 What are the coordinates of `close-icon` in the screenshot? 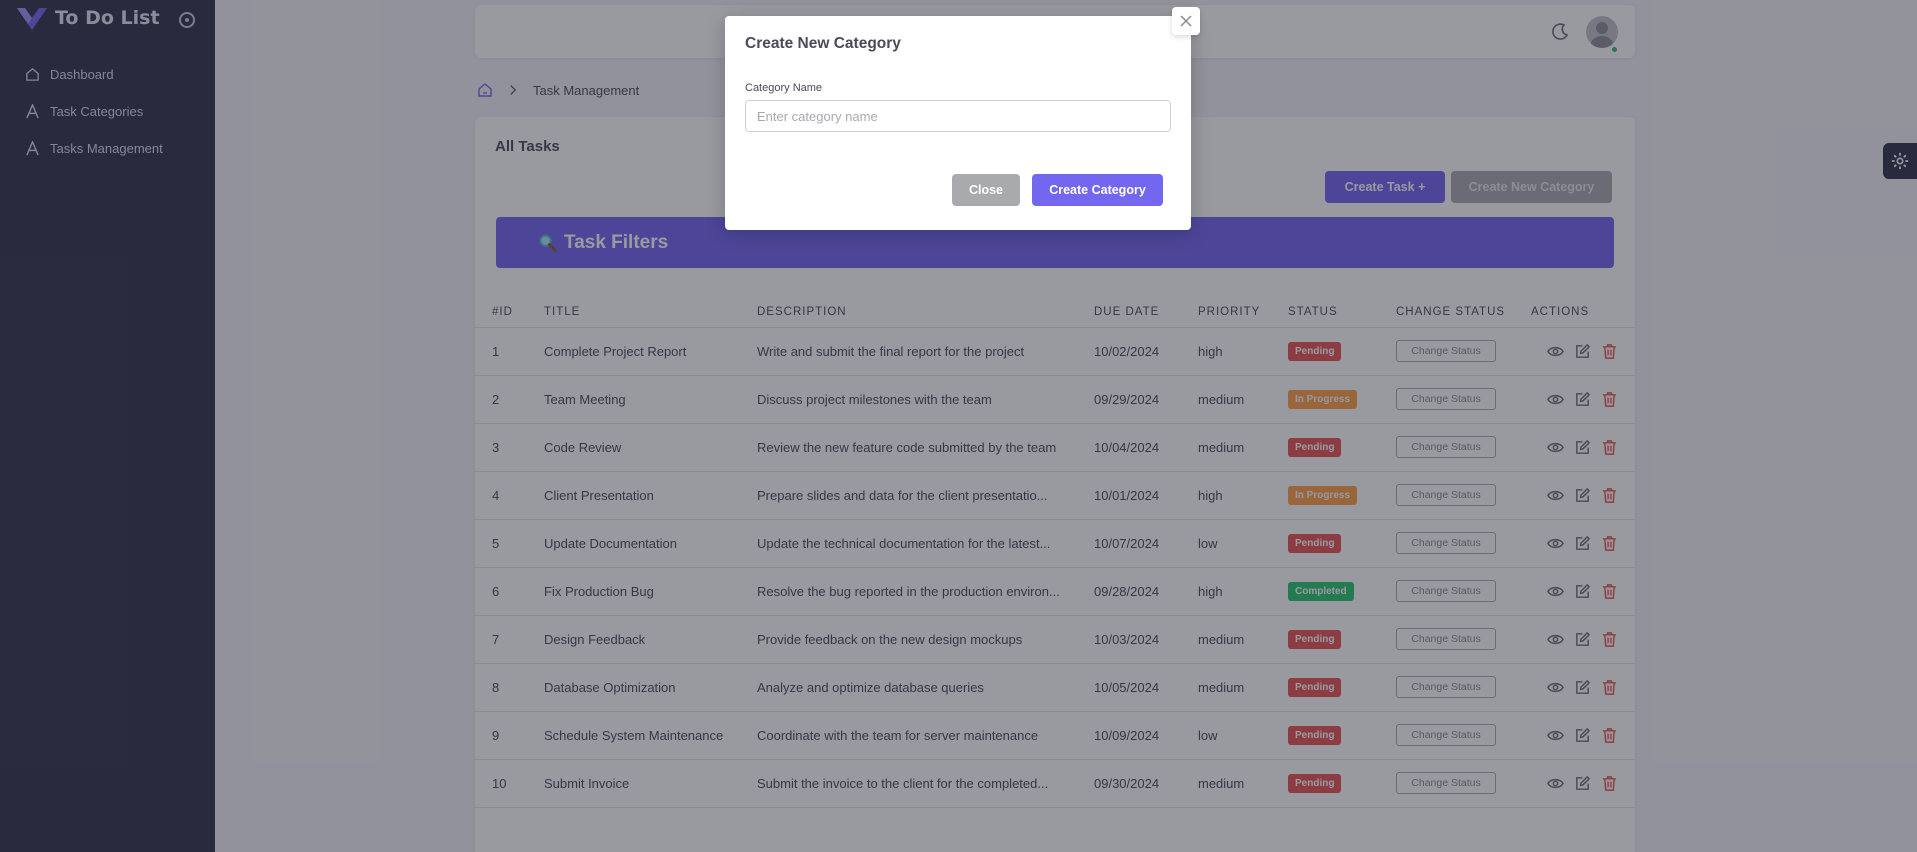 It's located at (1186, 21).